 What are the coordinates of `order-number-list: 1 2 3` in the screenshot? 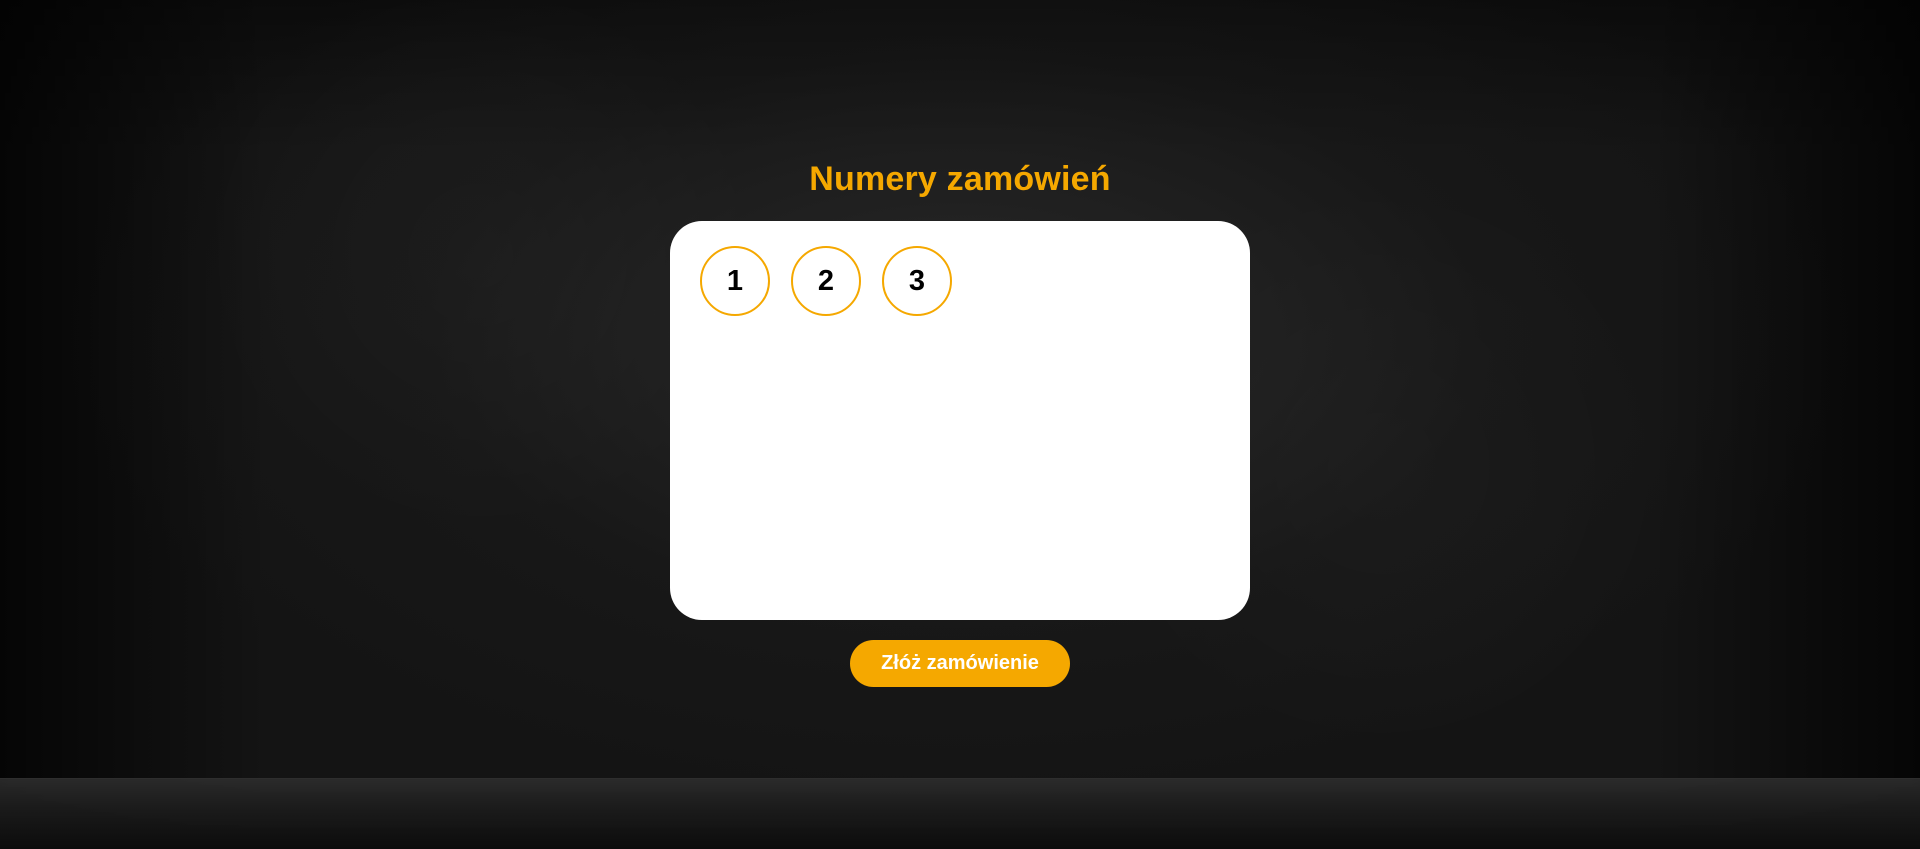 It's located at (826, 281).